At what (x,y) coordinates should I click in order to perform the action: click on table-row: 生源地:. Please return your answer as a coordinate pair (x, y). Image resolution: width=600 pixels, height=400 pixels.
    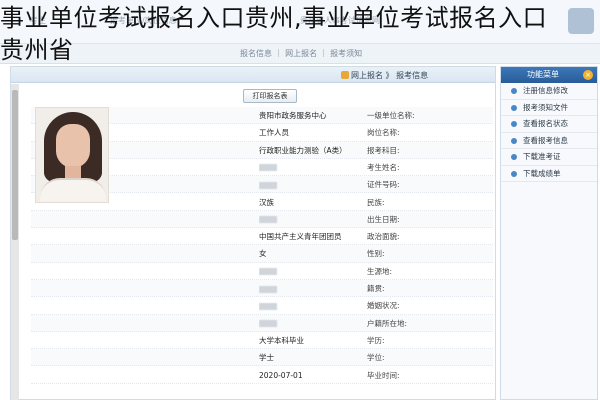
    Looking at the image, I should click on (262, 271).